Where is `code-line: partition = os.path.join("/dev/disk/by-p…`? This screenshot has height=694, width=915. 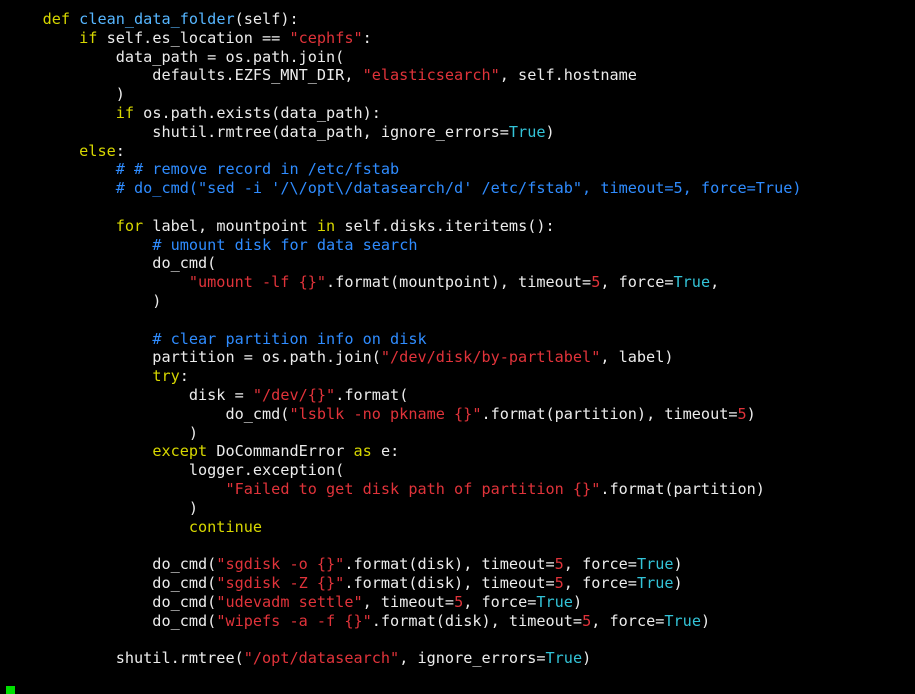
code-line: partition = os.path.join("/dev/disk/by-p… is located at coordinates (404, 357).